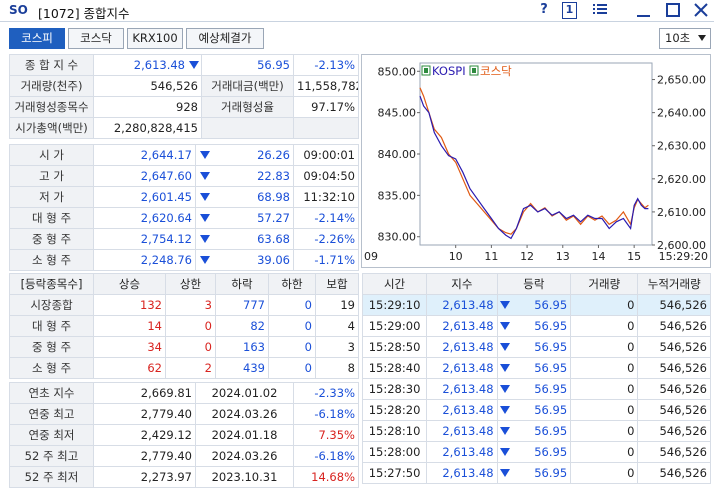 The image size is (714, 492). What do you see at coordinates (159, 65) in the screenshot?
I see `index-value-text: 2,613.48` at bounding box center [159, 65].